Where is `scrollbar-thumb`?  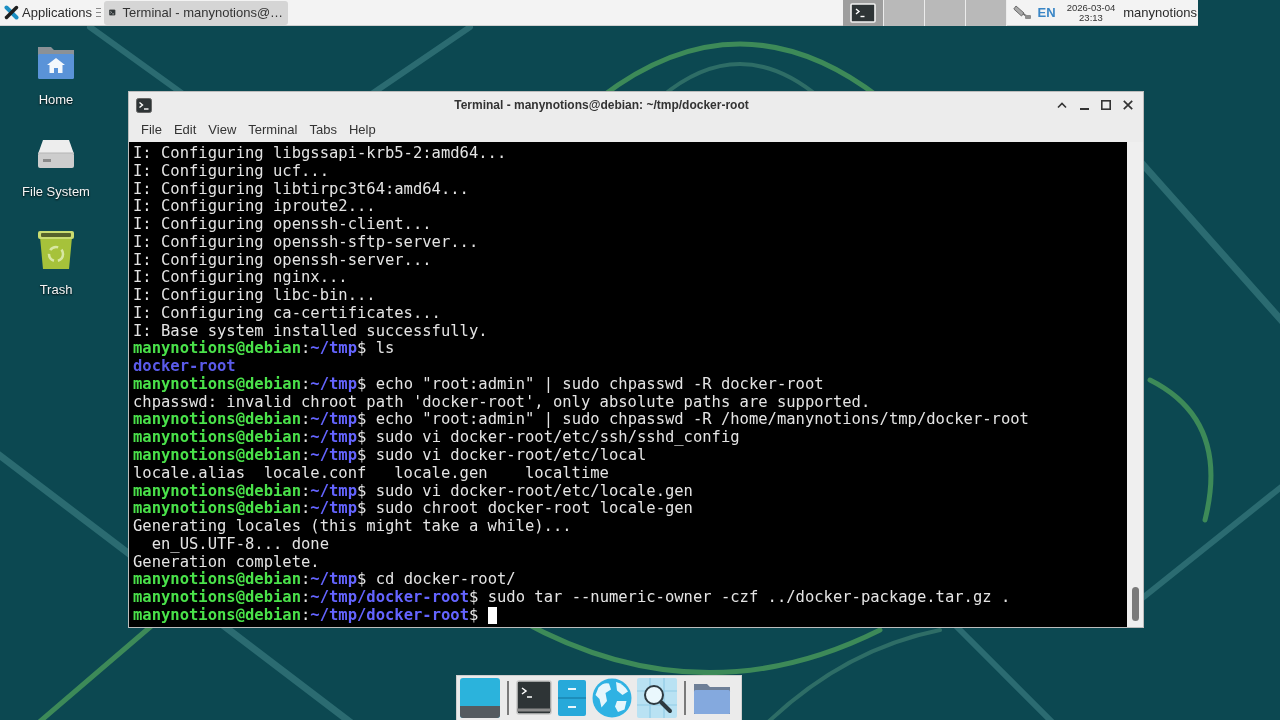 scrollbar-thumb is located at coordinates (1135, 604).